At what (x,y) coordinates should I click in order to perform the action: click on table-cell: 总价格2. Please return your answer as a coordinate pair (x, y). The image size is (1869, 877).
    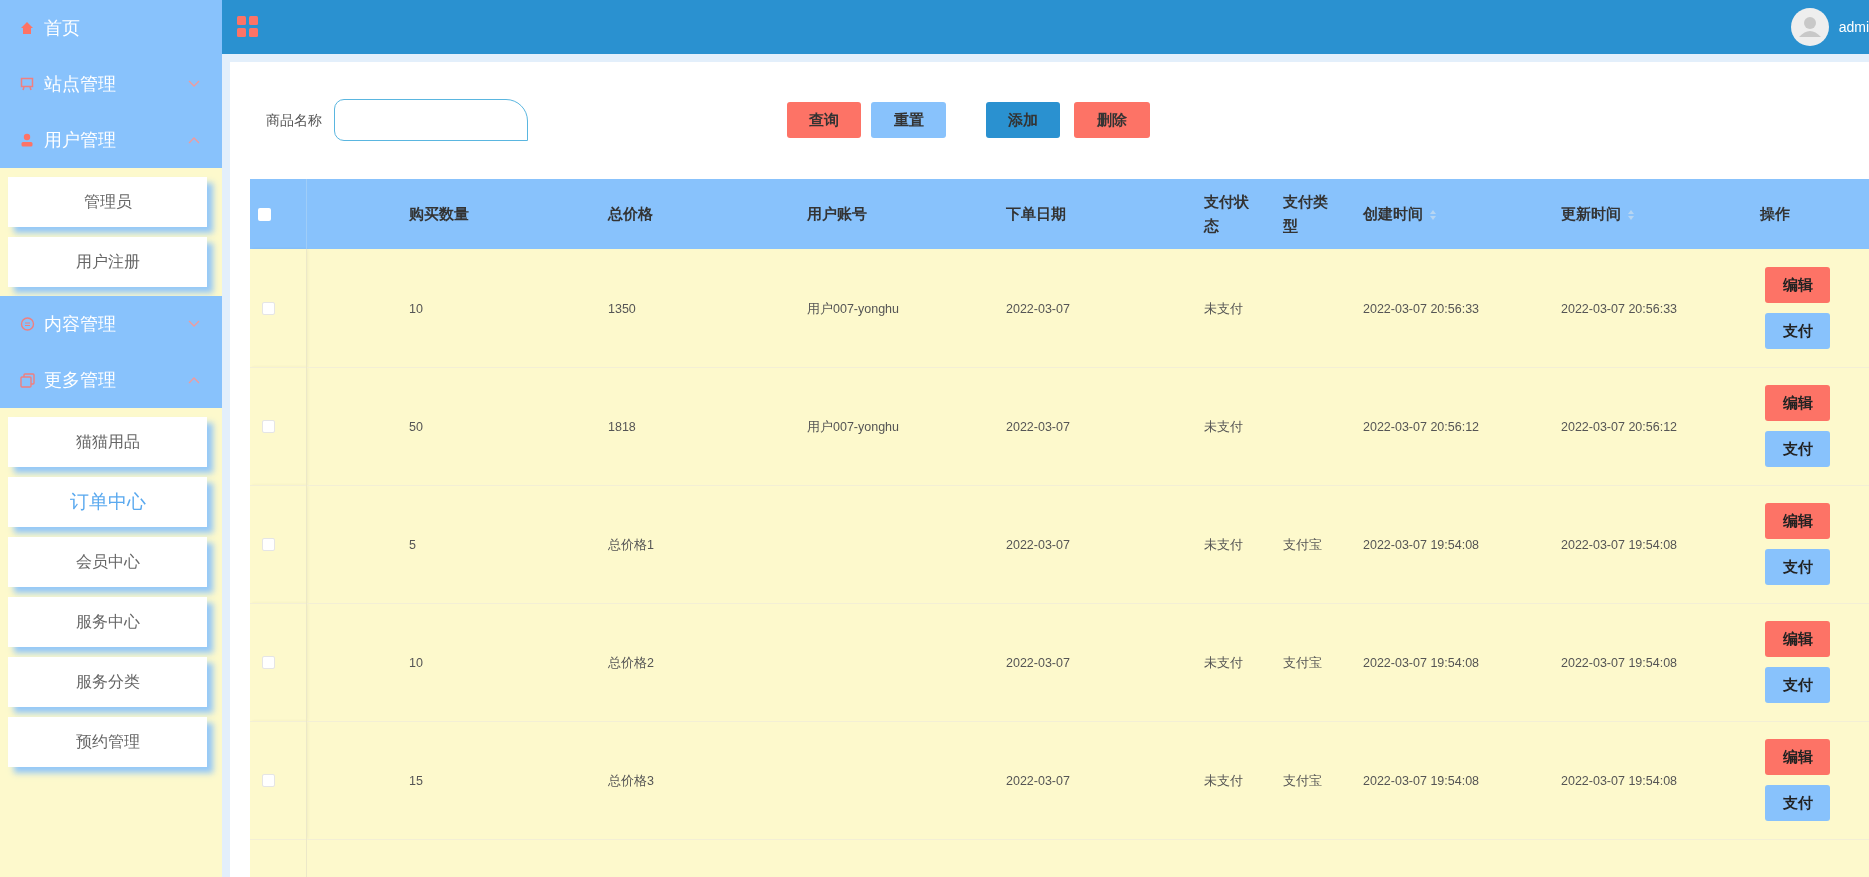
    Looking at the image, I should click on (631, 663).